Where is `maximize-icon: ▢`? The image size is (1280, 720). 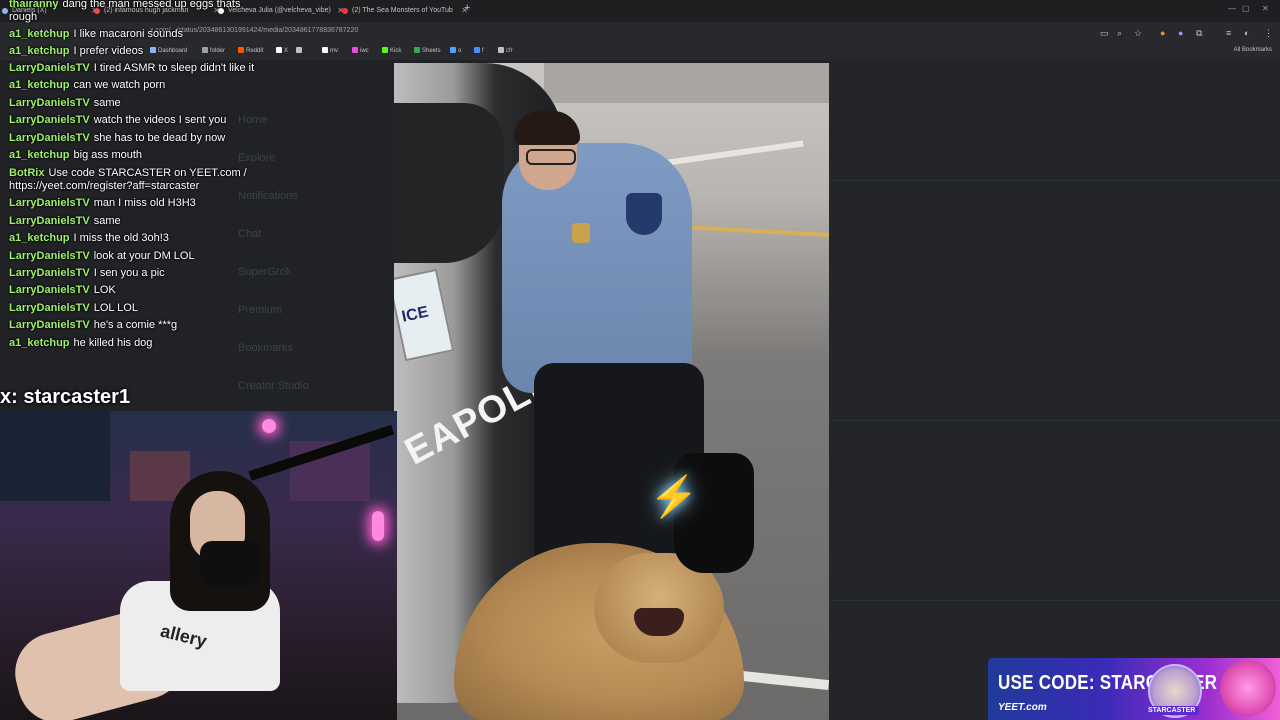 maximize-icon: ▢ is located at coordinates (1246, 8).